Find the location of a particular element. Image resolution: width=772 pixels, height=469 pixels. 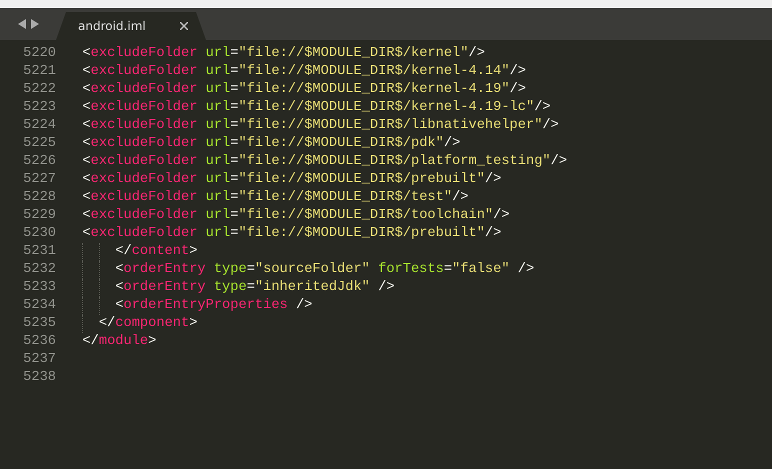

line-number: 5225 is located at coordinates (39, 144).